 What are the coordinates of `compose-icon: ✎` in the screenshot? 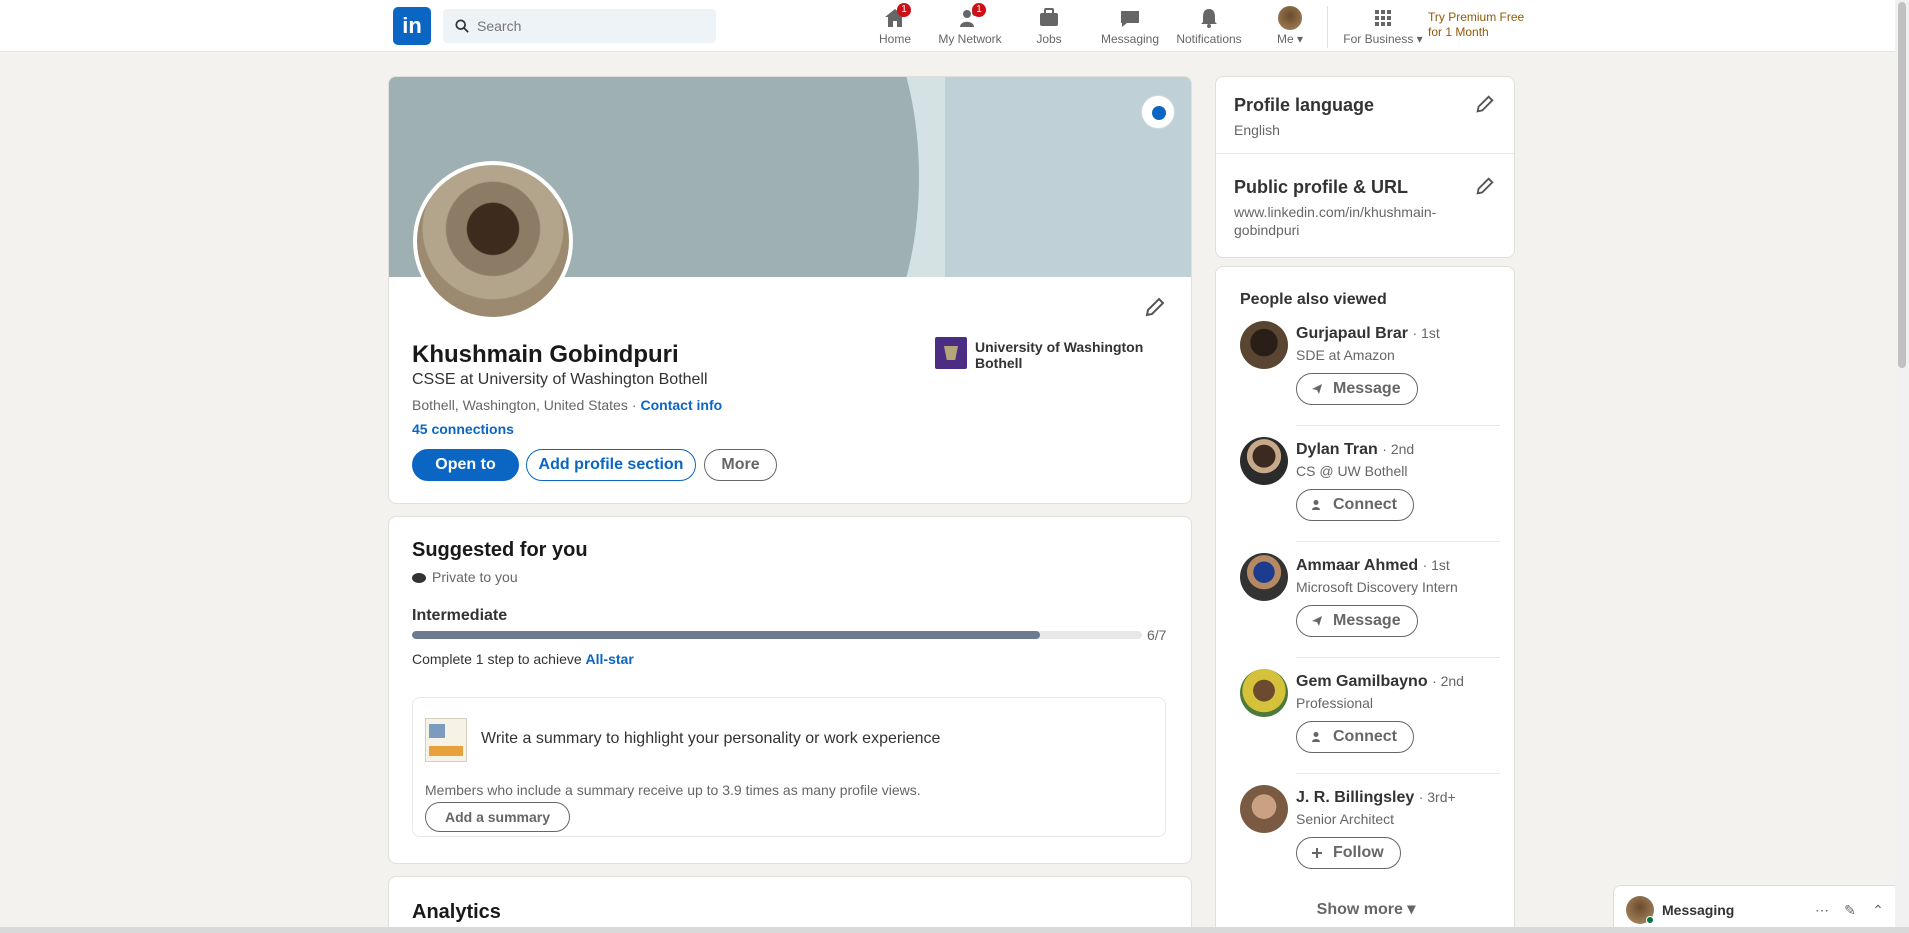 It's located at (1850, 910).